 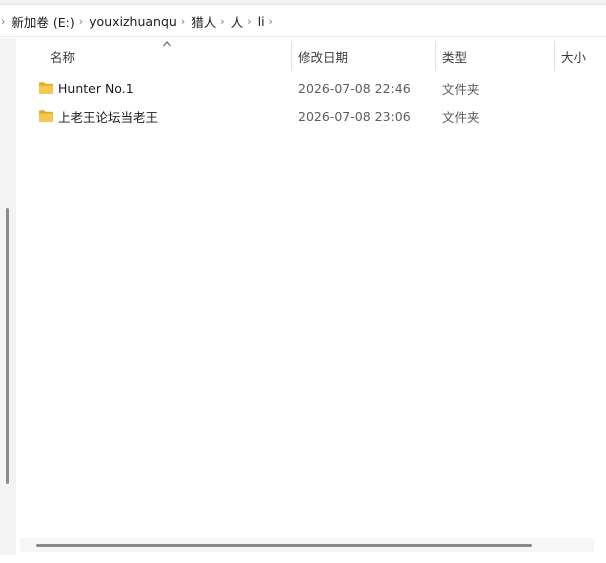 I want to click on column-header-date: 修改日期, so click(x=323, y=56).